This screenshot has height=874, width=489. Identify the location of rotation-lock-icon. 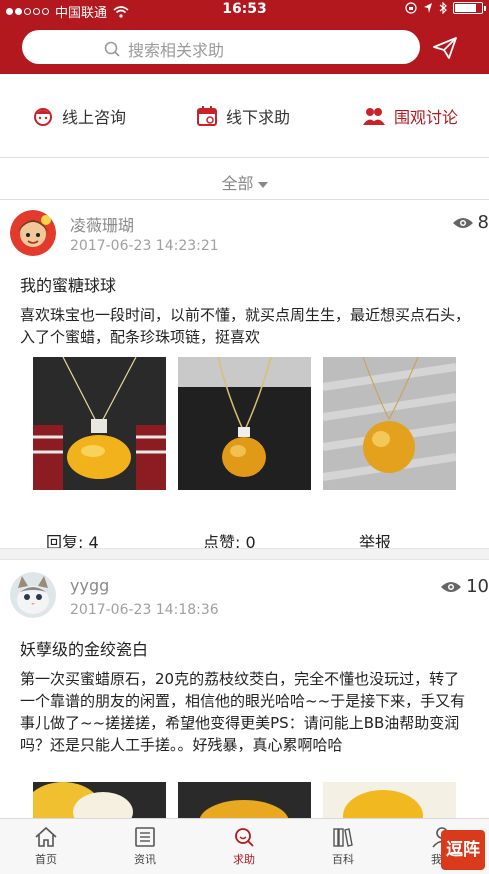
(411, 8).